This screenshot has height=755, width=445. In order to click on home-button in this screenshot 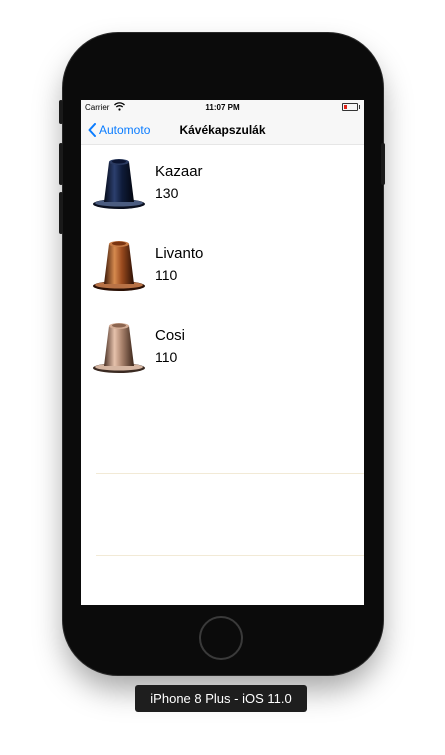, I will do `click(221, 638)`.